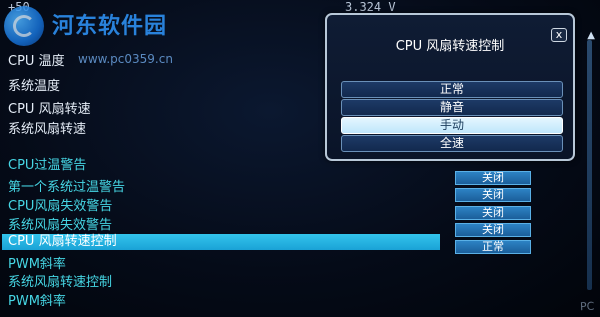 Image resolution: width=600 pixels, height=317 pixels. I want to click on top-value-voltage: 3.324 V, so click(370, 7).